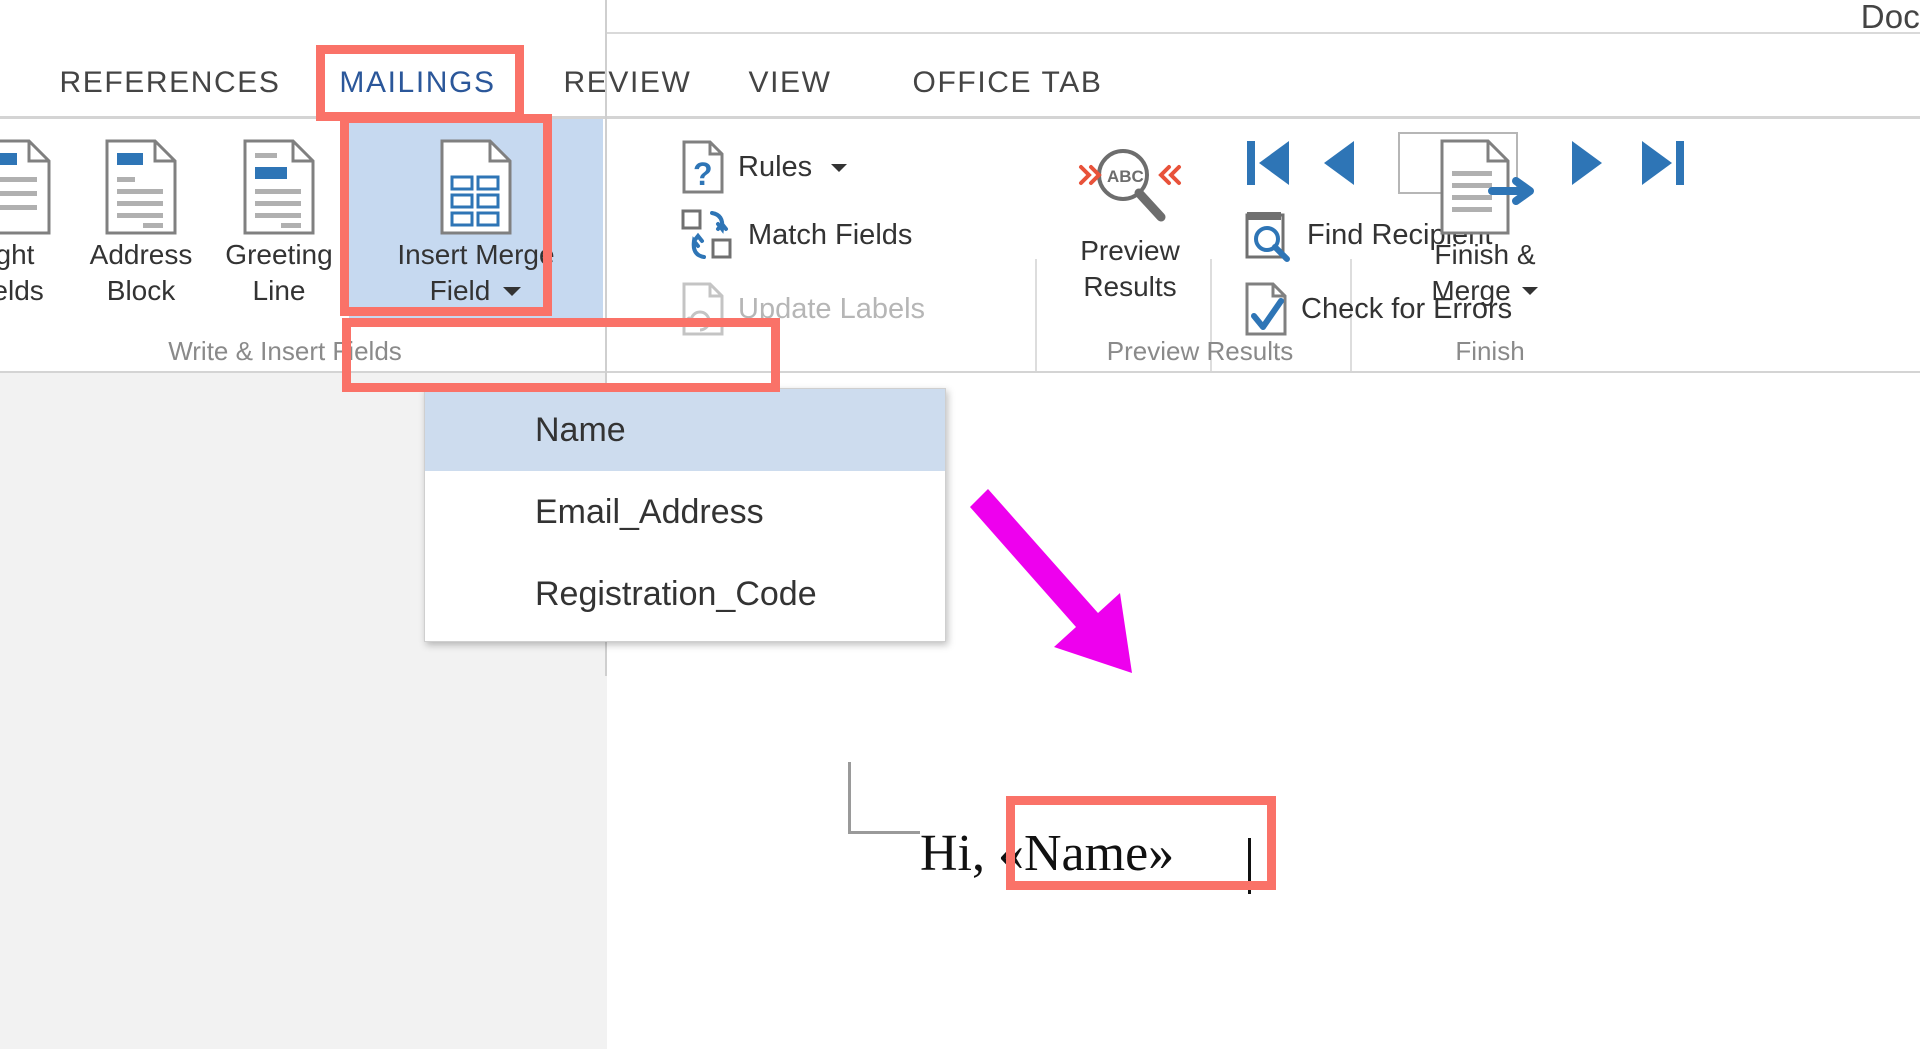 This screenshot has height=1049, width=1920. Describe the element at coordinates (1268, 163) in the screenshot. I see `first-record-button` at that location.